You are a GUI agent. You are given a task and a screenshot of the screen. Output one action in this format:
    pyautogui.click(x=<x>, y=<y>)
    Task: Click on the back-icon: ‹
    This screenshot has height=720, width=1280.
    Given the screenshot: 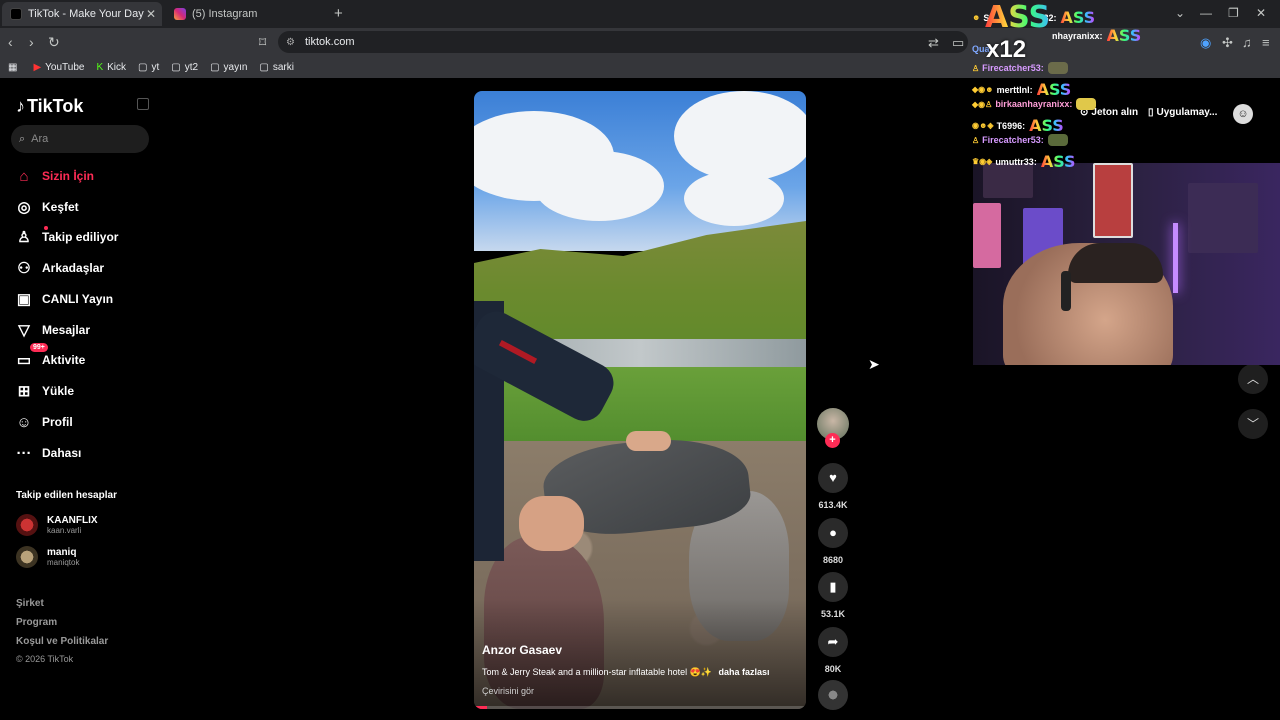 What is the action you would take?
    pyautogui.click(x=10, y=42)
    